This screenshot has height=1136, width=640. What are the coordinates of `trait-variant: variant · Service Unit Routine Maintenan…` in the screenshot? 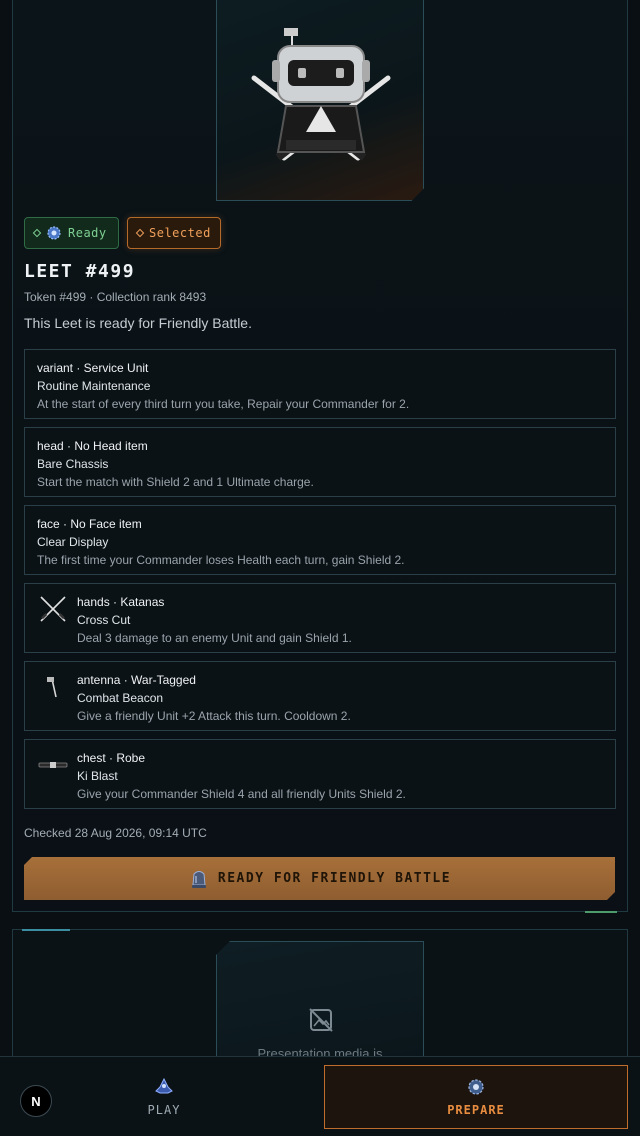 It's located at (320, 384).